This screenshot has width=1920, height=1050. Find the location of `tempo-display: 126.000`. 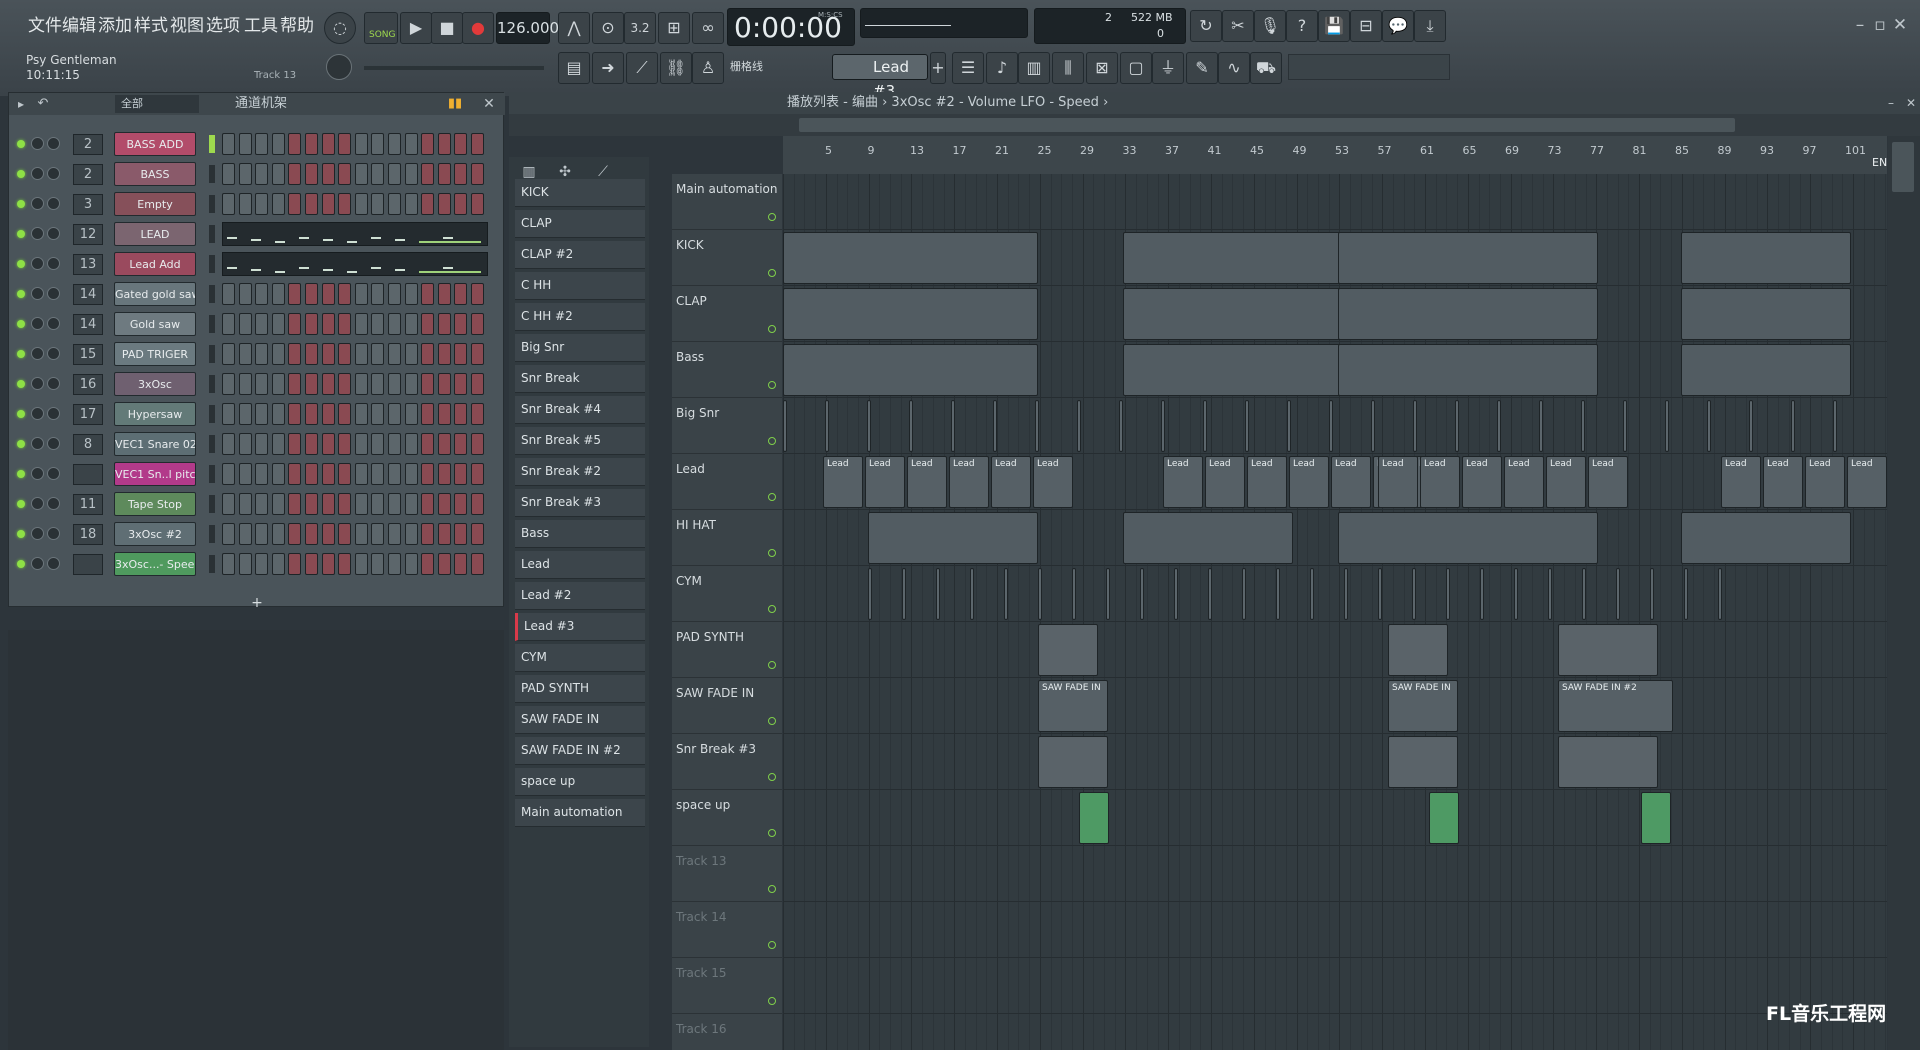

tempo-display: 126.000 is located at coordinates (527, 28).